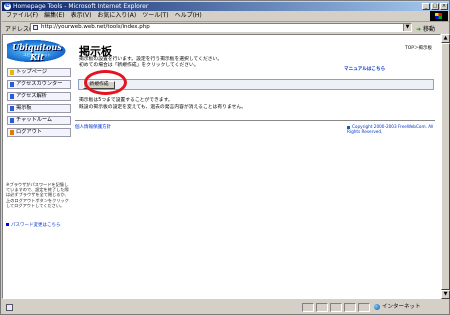 The height and width of the screenshot is (315, 450). Describe the element at coordinates (81, 15) in the screenshot. I see `menu-view: 表示(V)` at that location.